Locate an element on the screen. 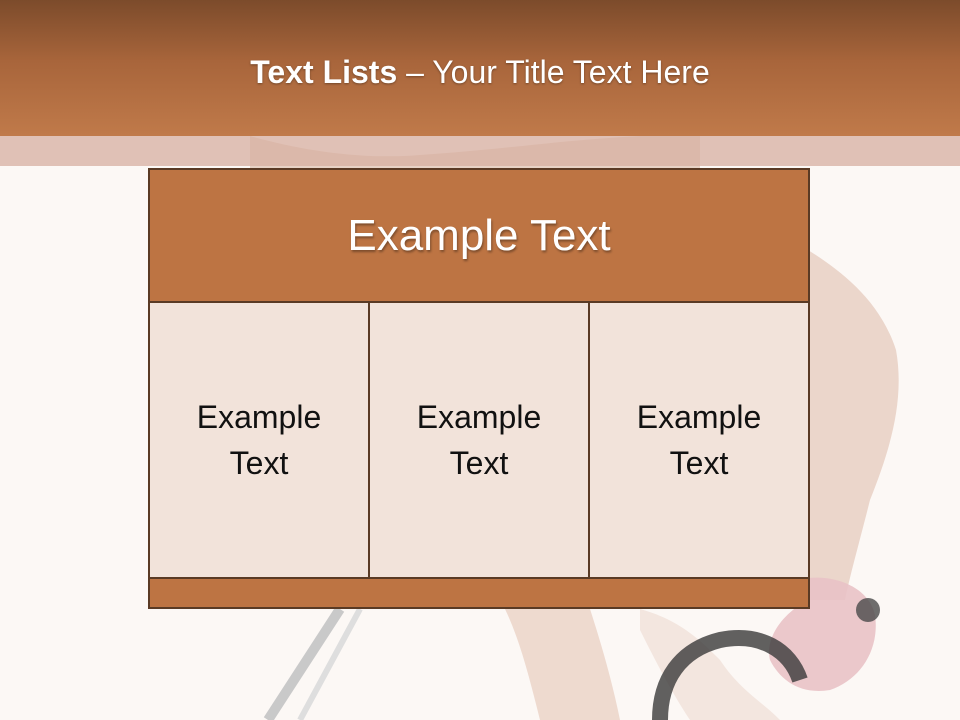  header-block: Example Text is located at coordinates (479, 236).